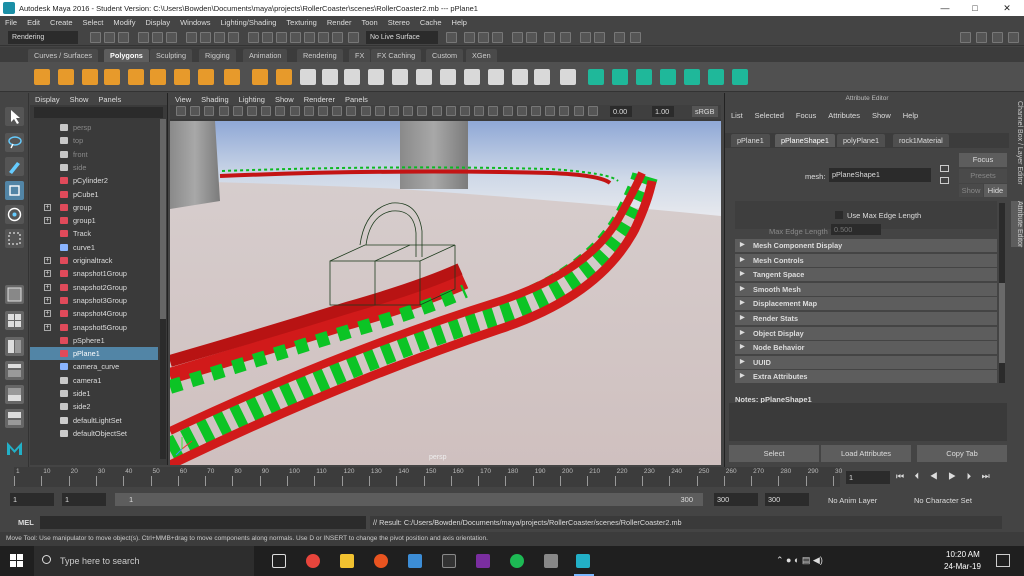  Describe the element at coordinates (944, 168) in the screenshot. I see `focus-icon` at that location.